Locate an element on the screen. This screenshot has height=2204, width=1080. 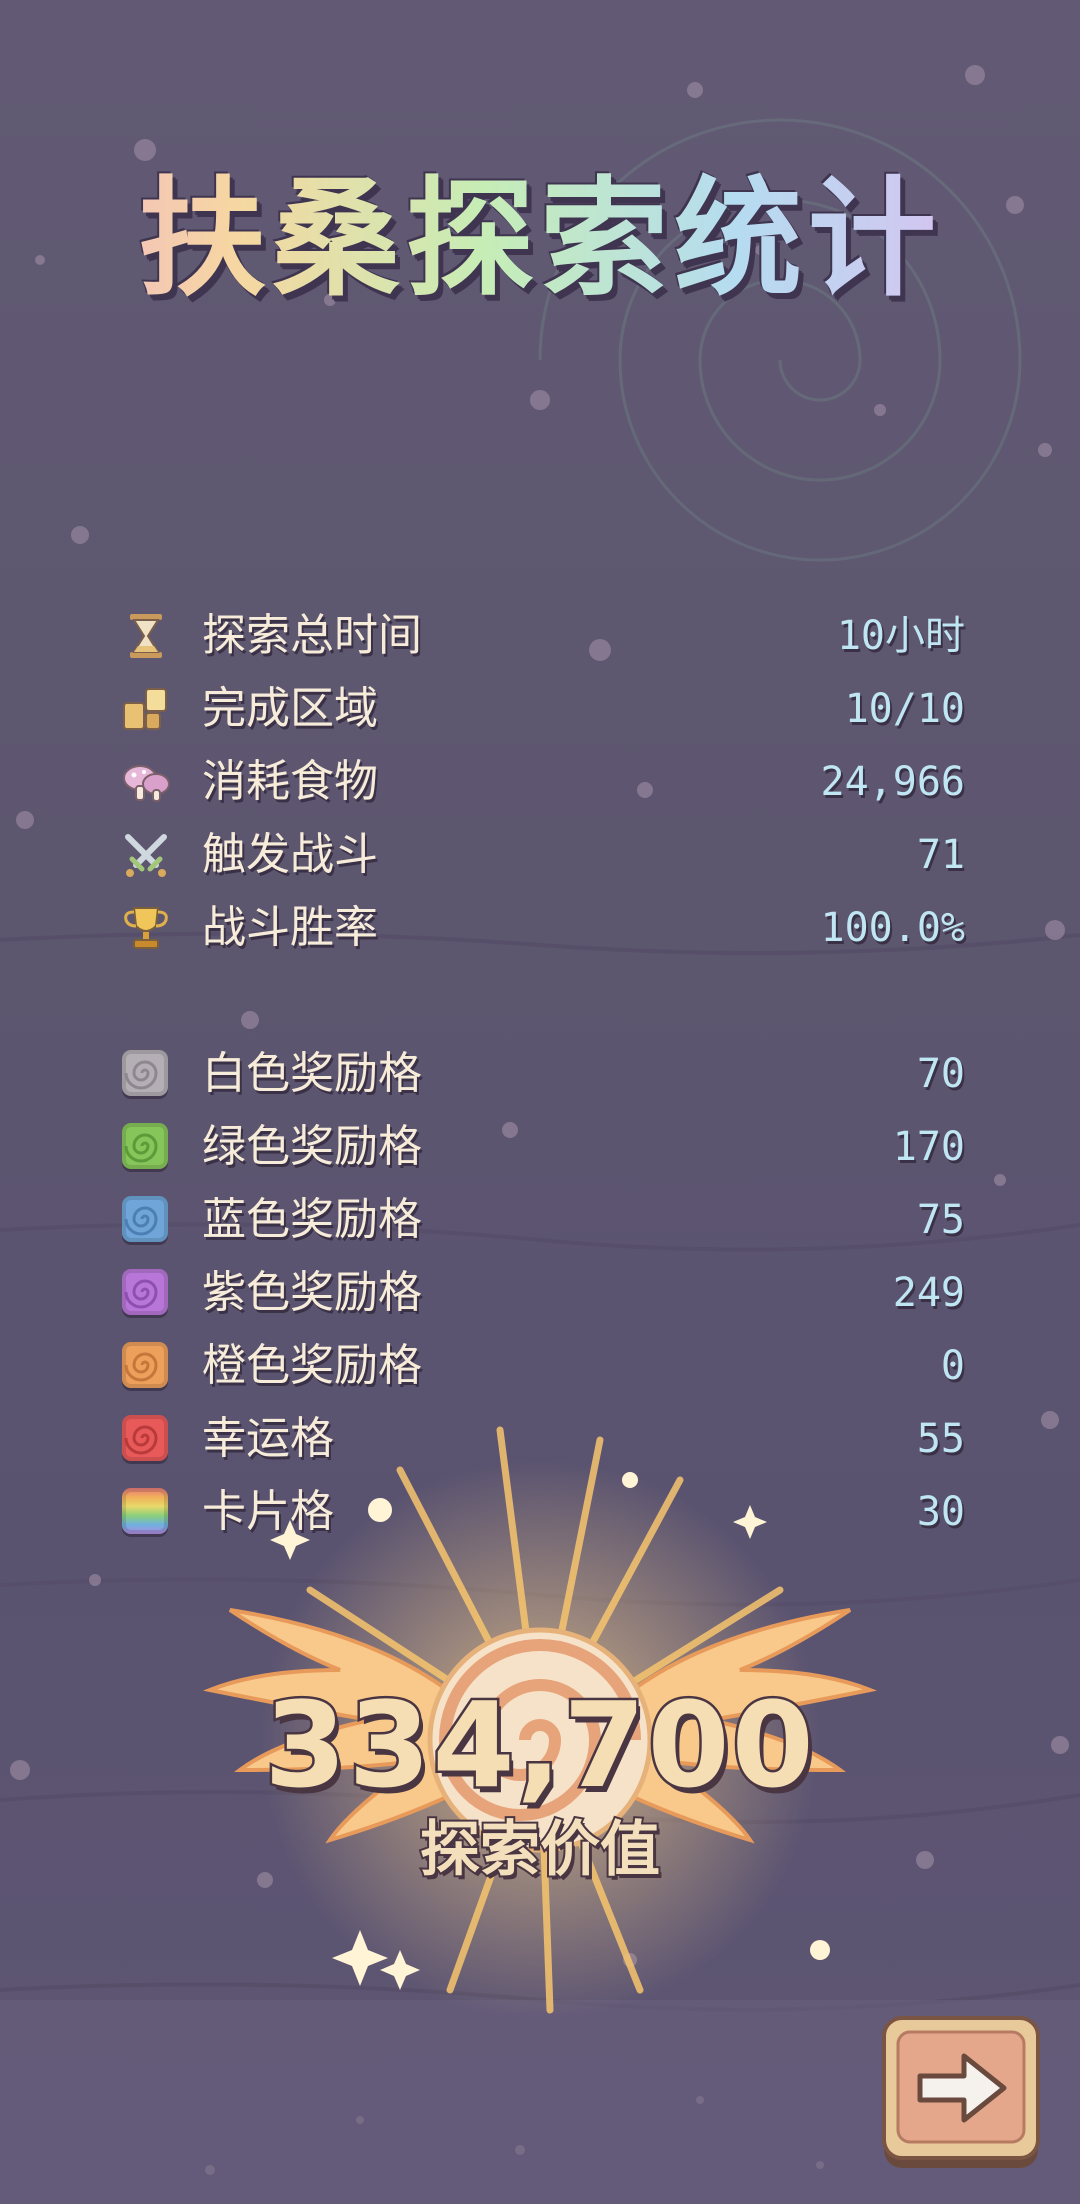
stat-value: 100.0% is located at coordinates (893, 928).